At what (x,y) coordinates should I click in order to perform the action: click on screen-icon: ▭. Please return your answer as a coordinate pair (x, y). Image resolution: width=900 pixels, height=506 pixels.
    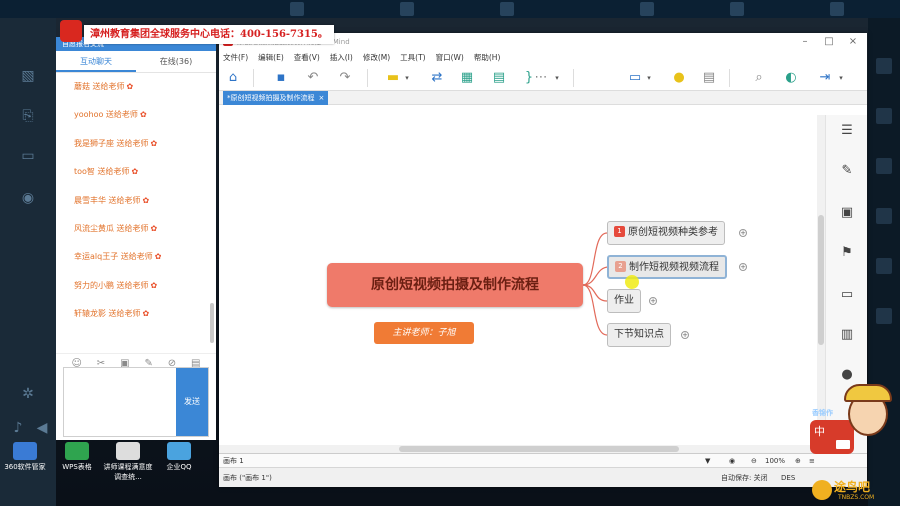
    Looking at the image, I should click on (28, 156).